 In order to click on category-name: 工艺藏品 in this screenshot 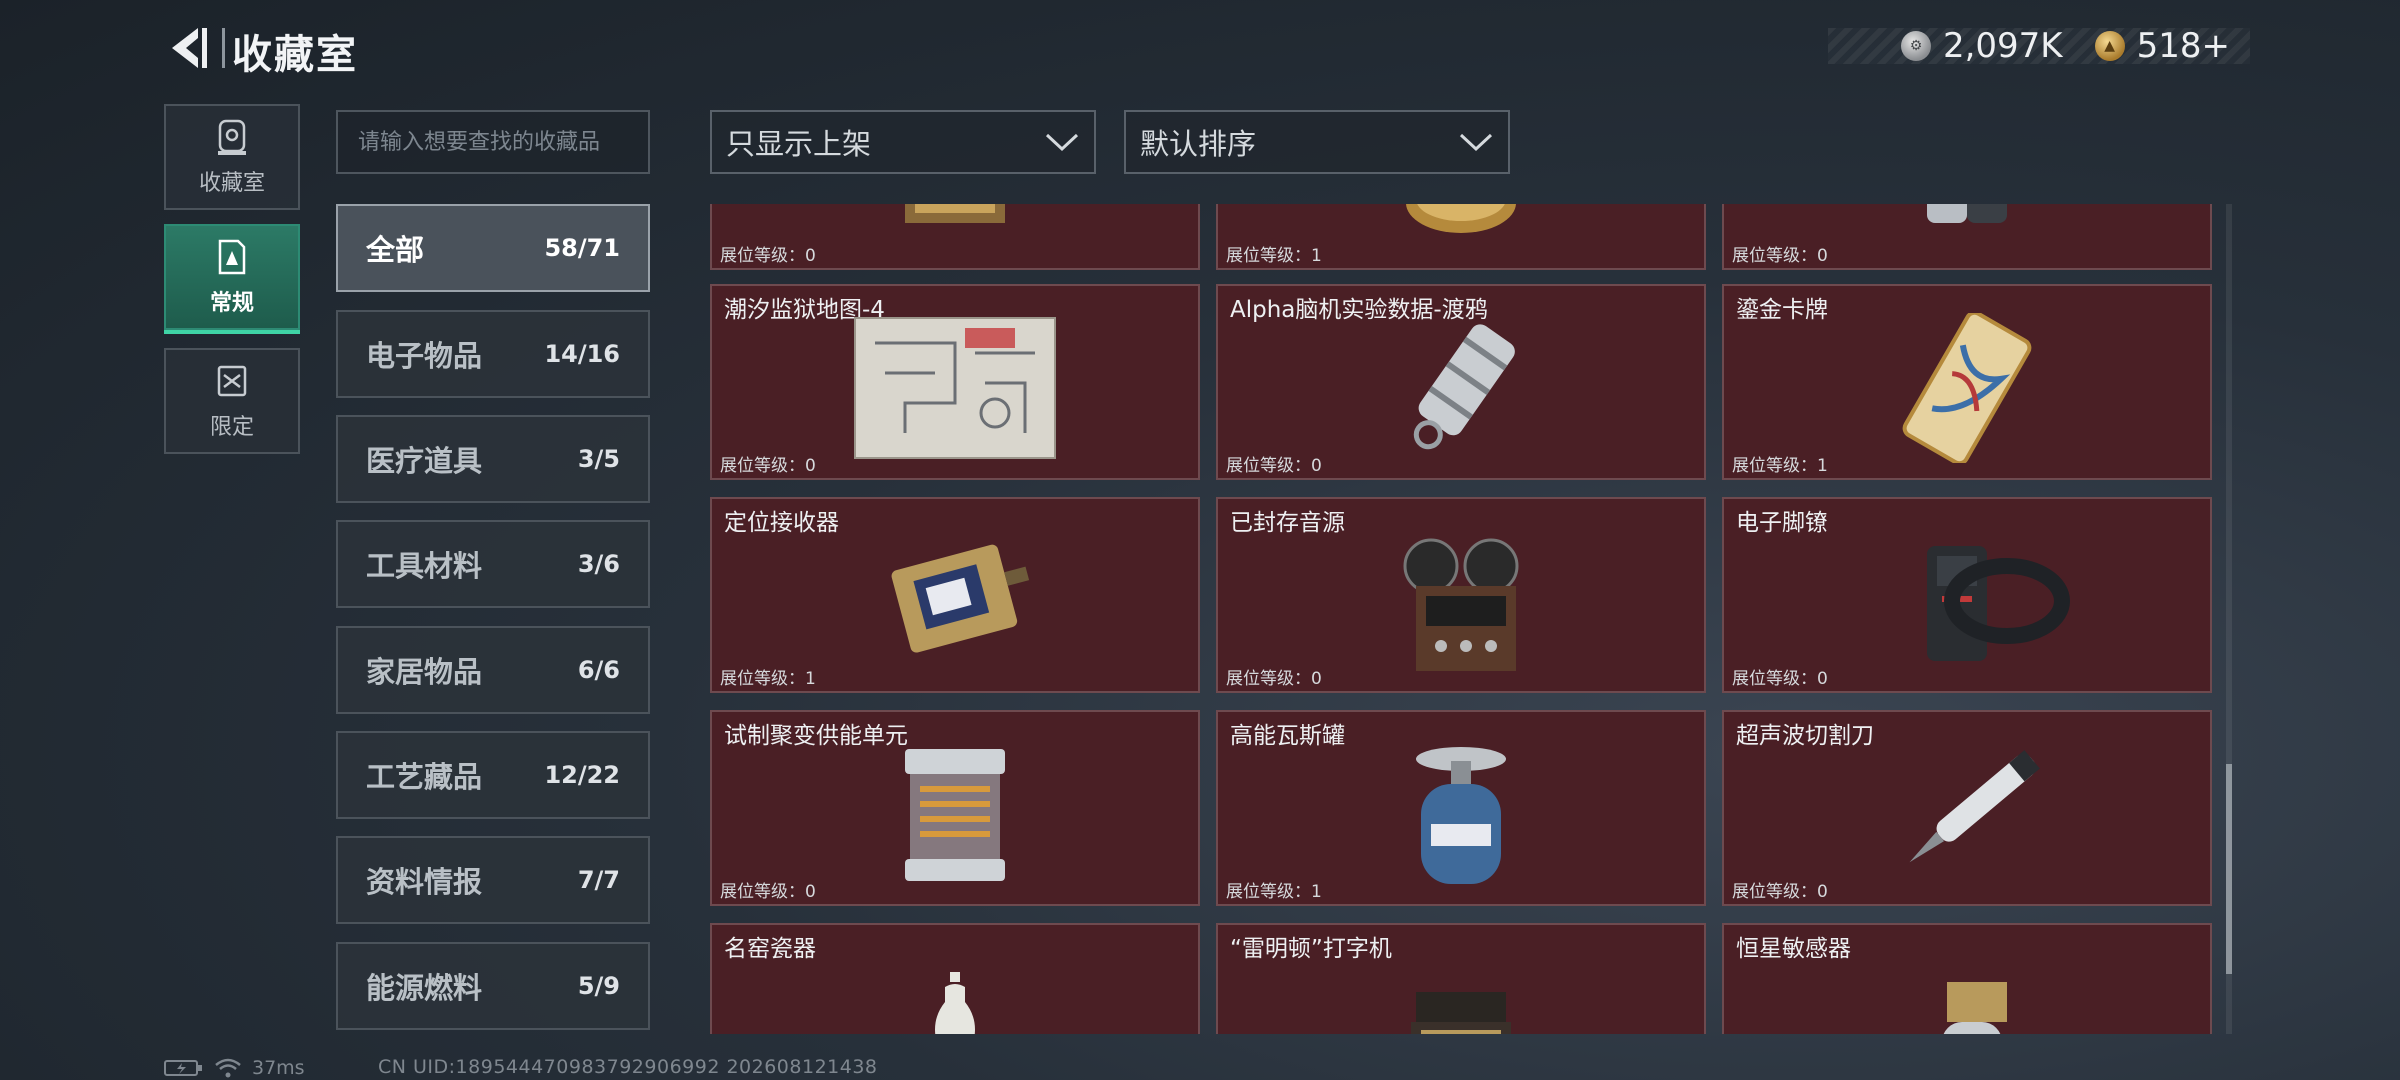, I will do `click(424, 777)`.